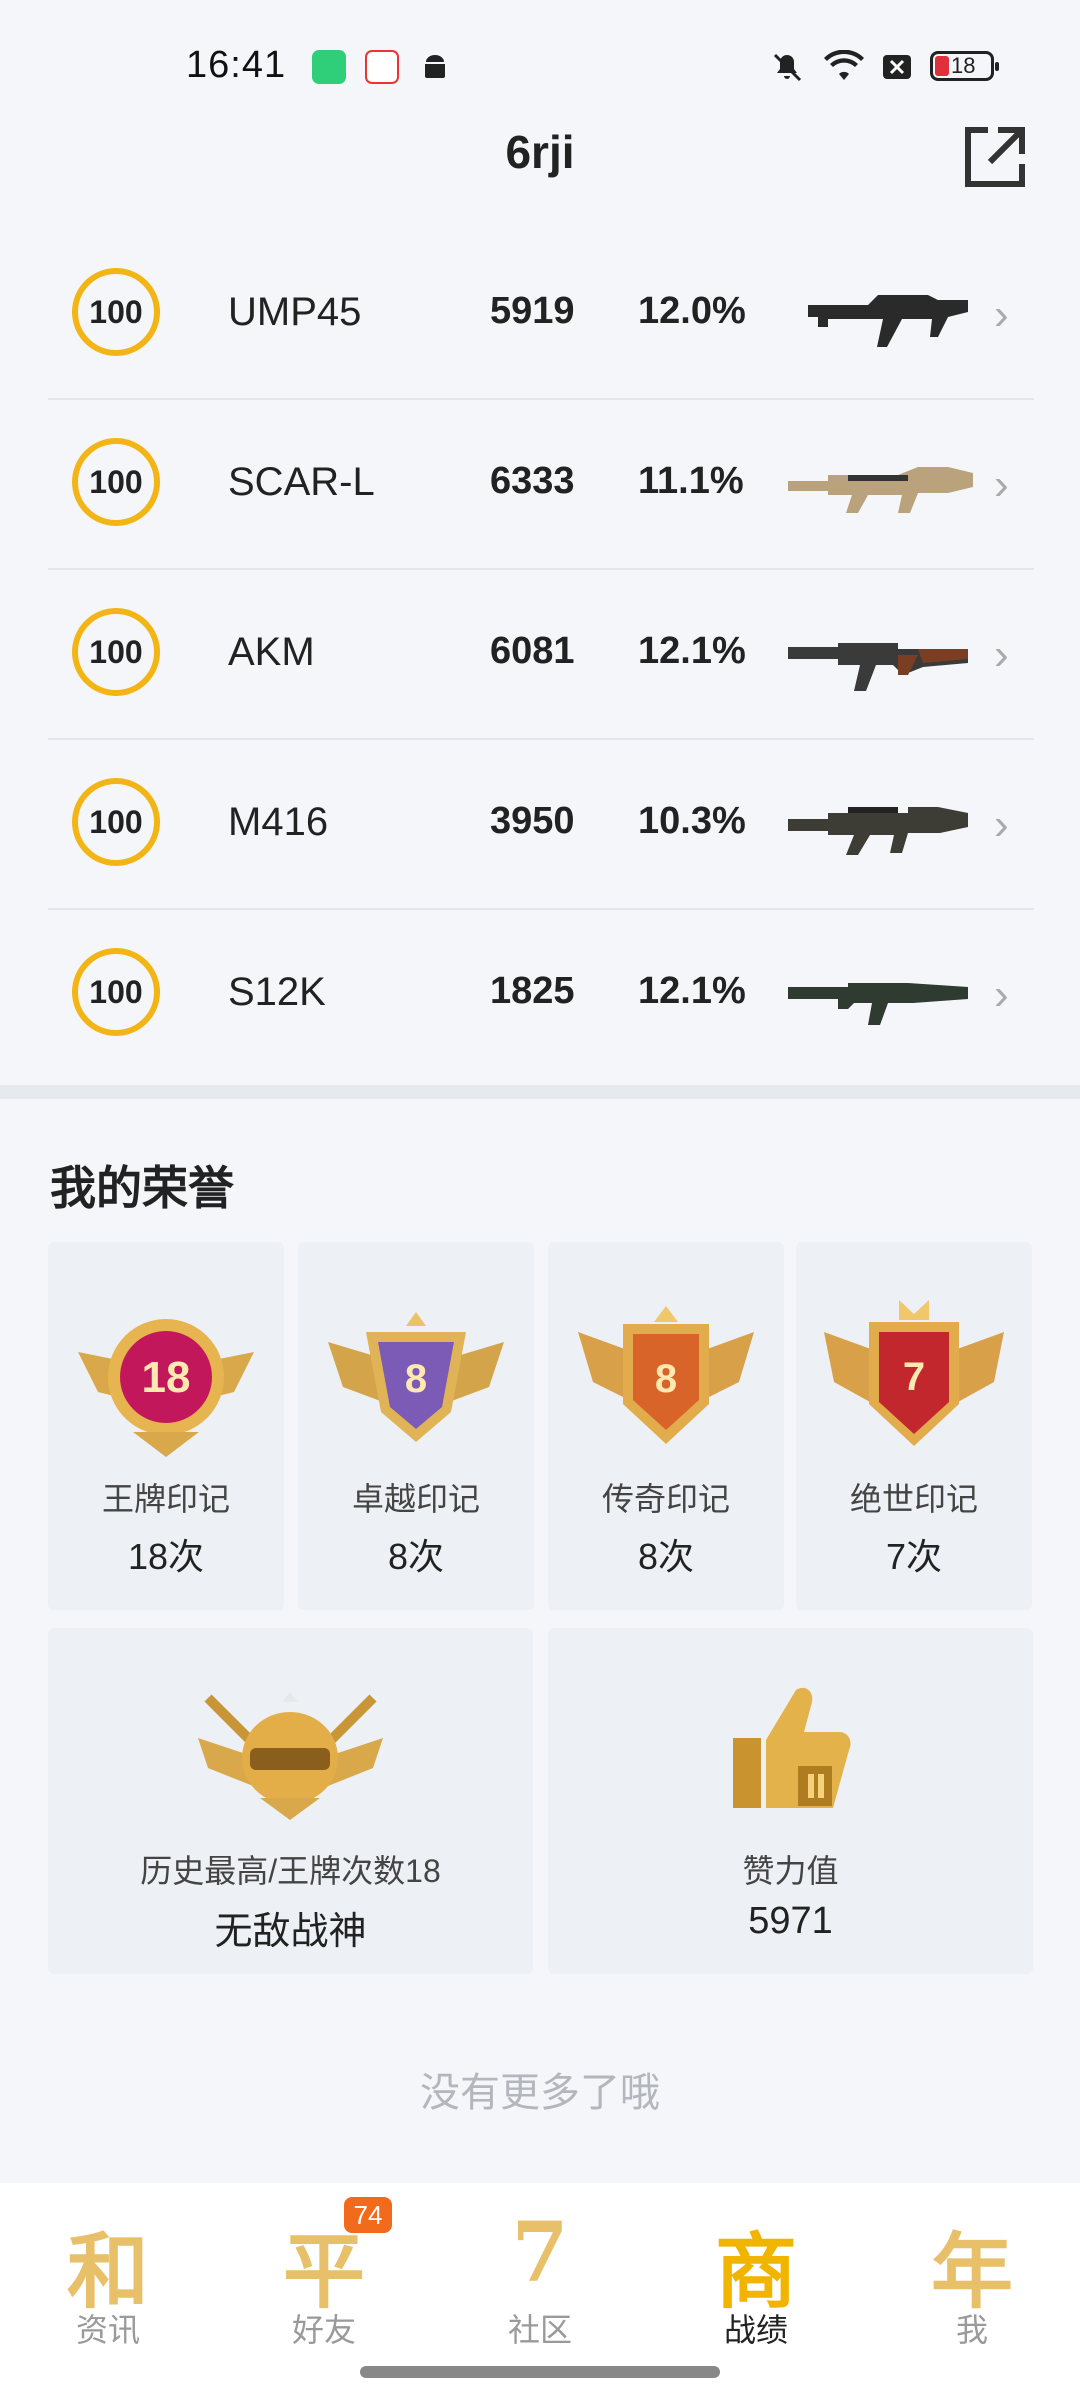 The height and width of the screenshot is (2400, 1080). What do you see at coordinates (914, 1377) in the screenshot?
I see `svg-text: 7` at bounding box center [914, 1377].